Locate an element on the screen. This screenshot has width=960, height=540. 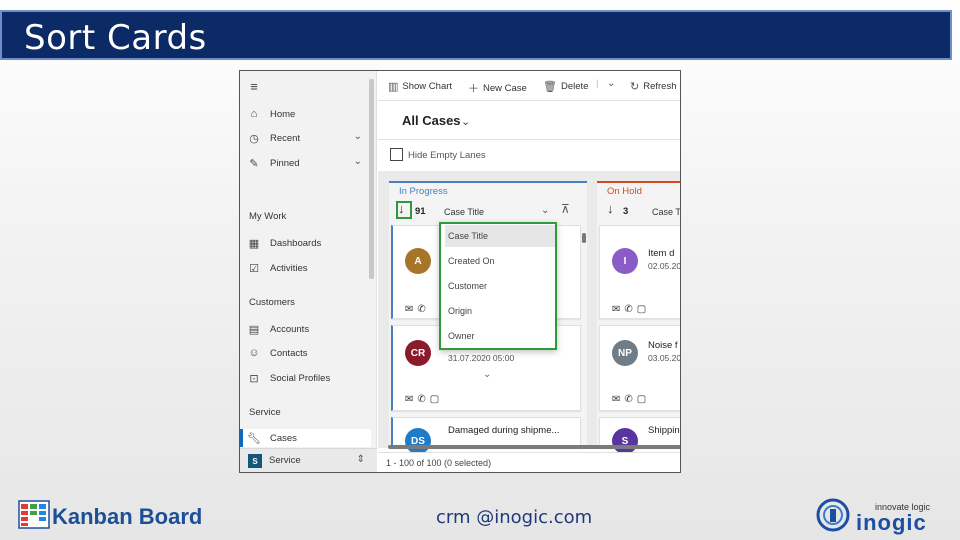
divider is located at coordinates (529, 139).